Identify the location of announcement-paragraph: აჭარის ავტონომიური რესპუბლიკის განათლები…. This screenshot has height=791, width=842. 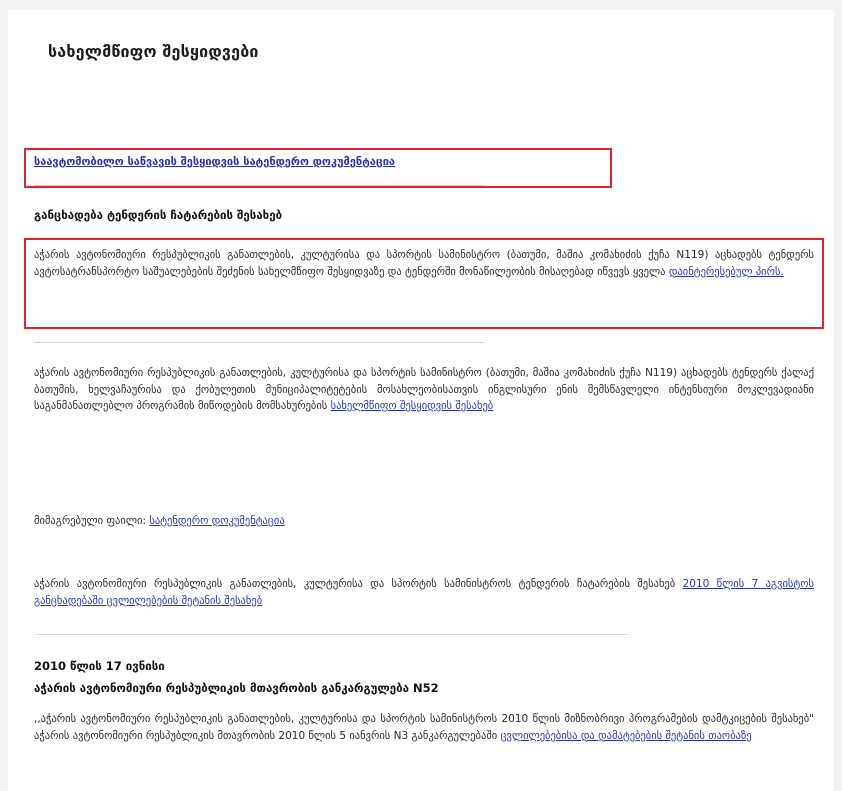
(424, 263).